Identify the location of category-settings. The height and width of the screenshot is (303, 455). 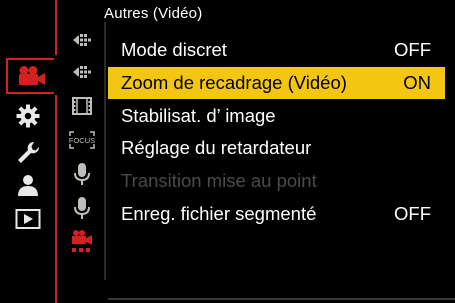
(28, 116).